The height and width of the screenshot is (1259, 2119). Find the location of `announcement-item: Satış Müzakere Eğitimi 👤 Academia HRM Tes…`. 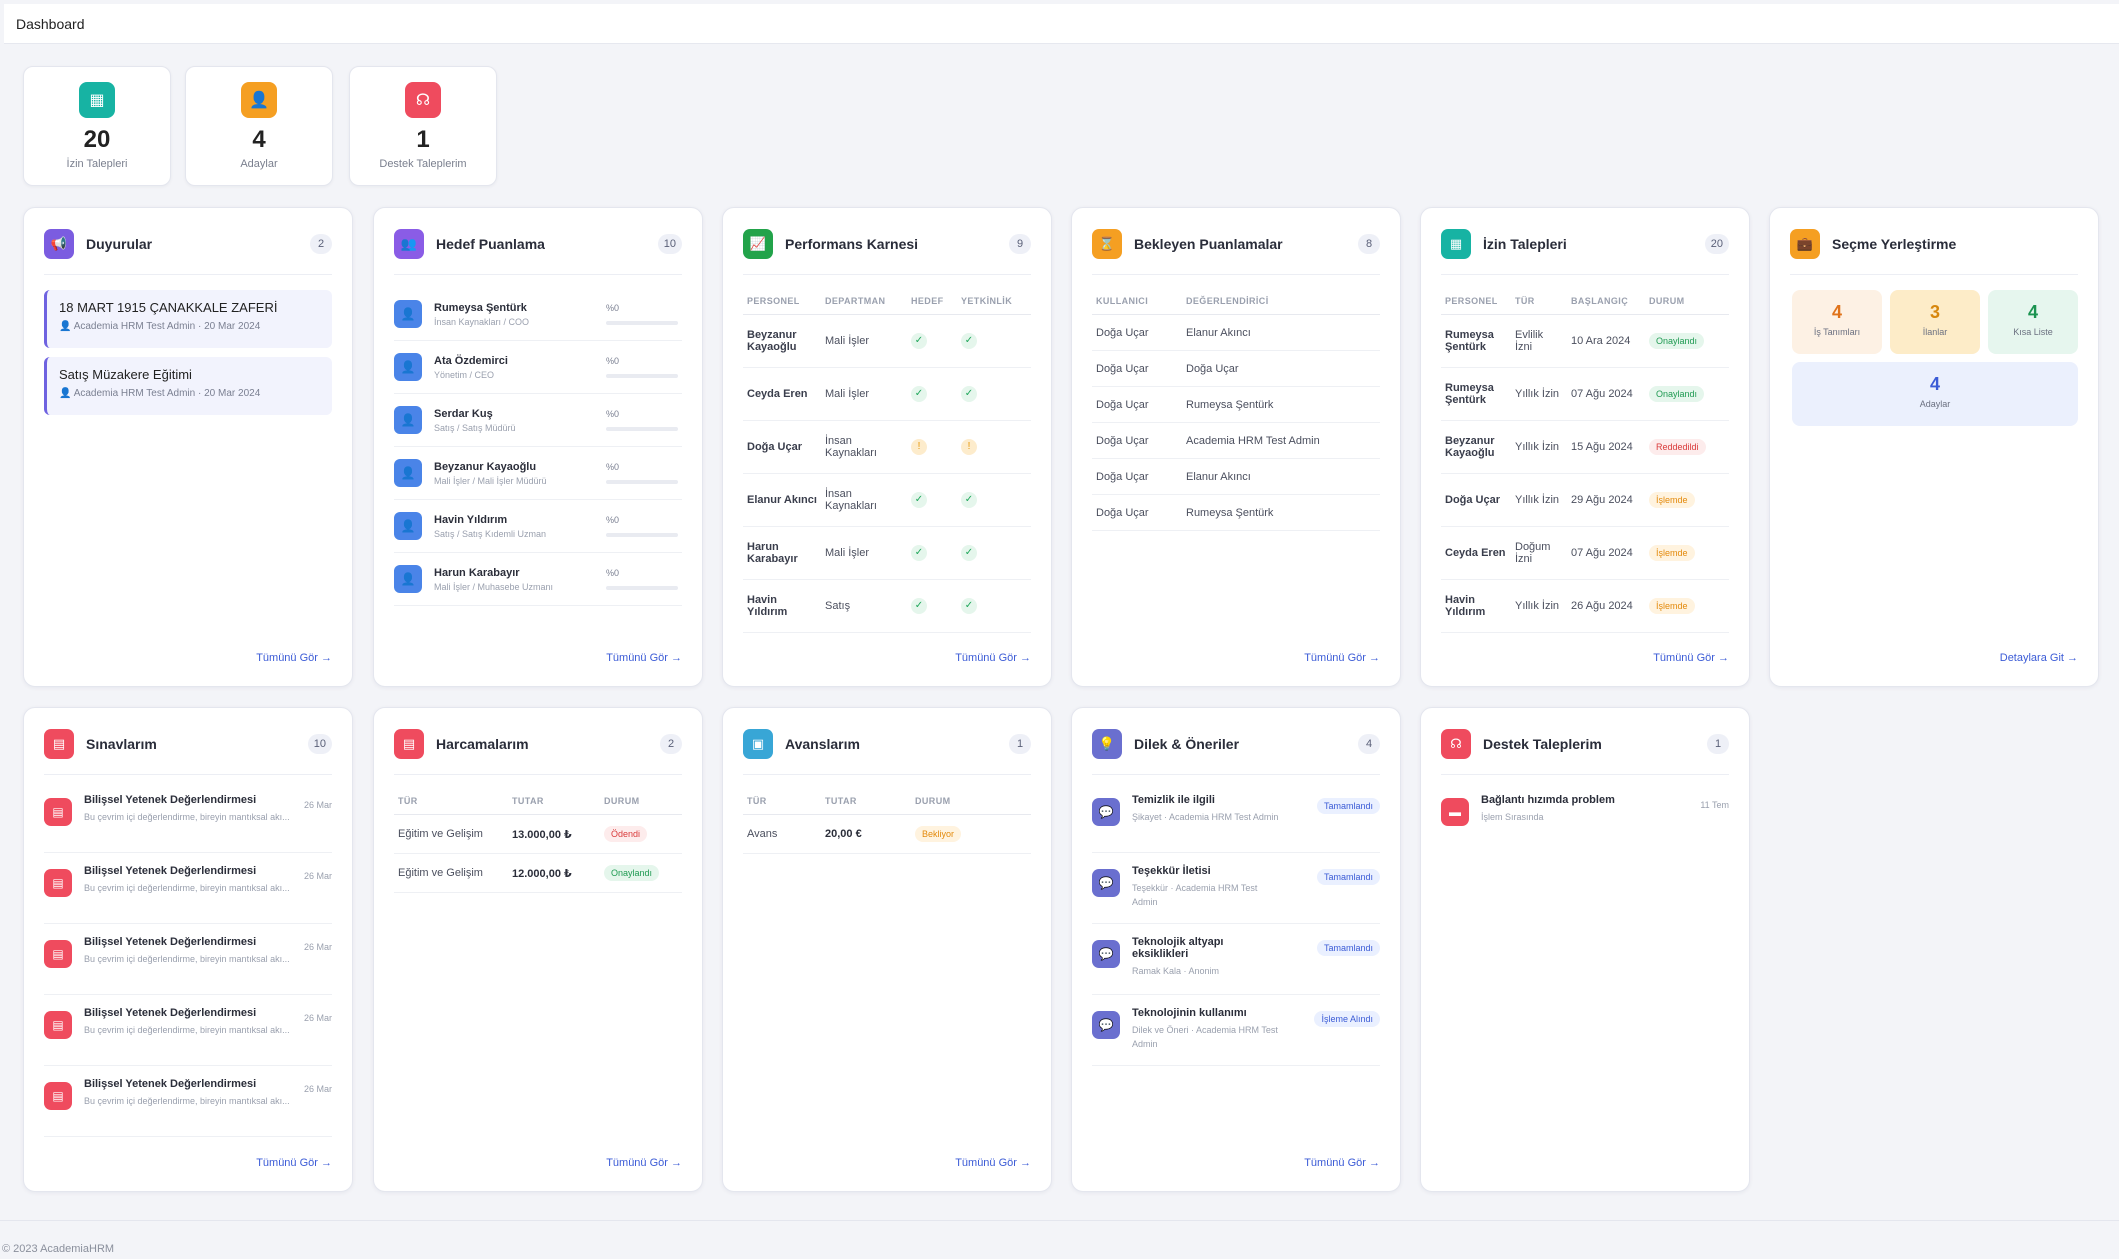

announcement-item: Satış Müzakere Eğitimi 👤 Academia HRM Tes… is located at coordinates (188, 386).